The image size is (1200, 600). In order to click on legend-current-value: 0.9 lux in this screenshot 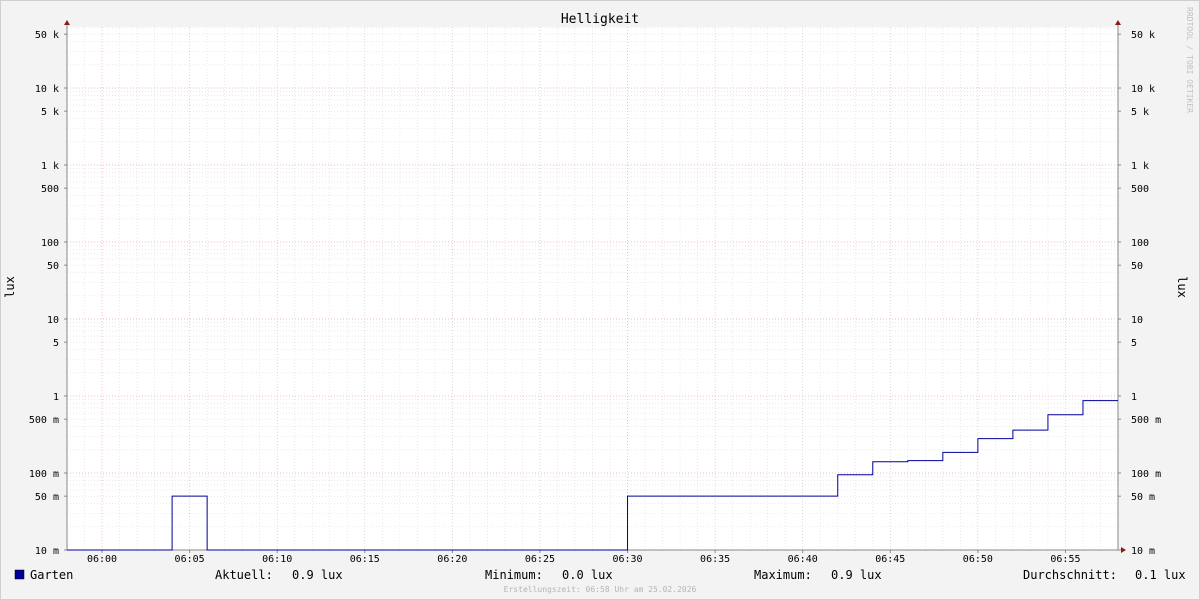, I will do `click(317, 575)`.